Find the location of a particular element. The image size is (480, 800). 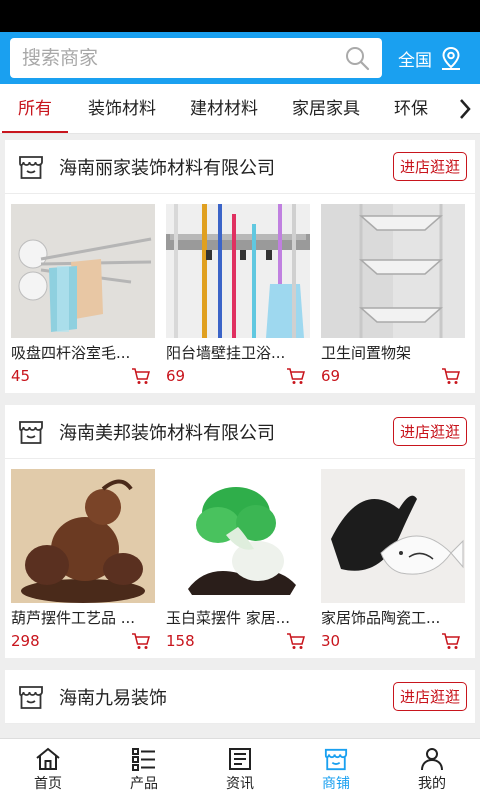

region-label: 全国 is located at coordinates (415, 60).